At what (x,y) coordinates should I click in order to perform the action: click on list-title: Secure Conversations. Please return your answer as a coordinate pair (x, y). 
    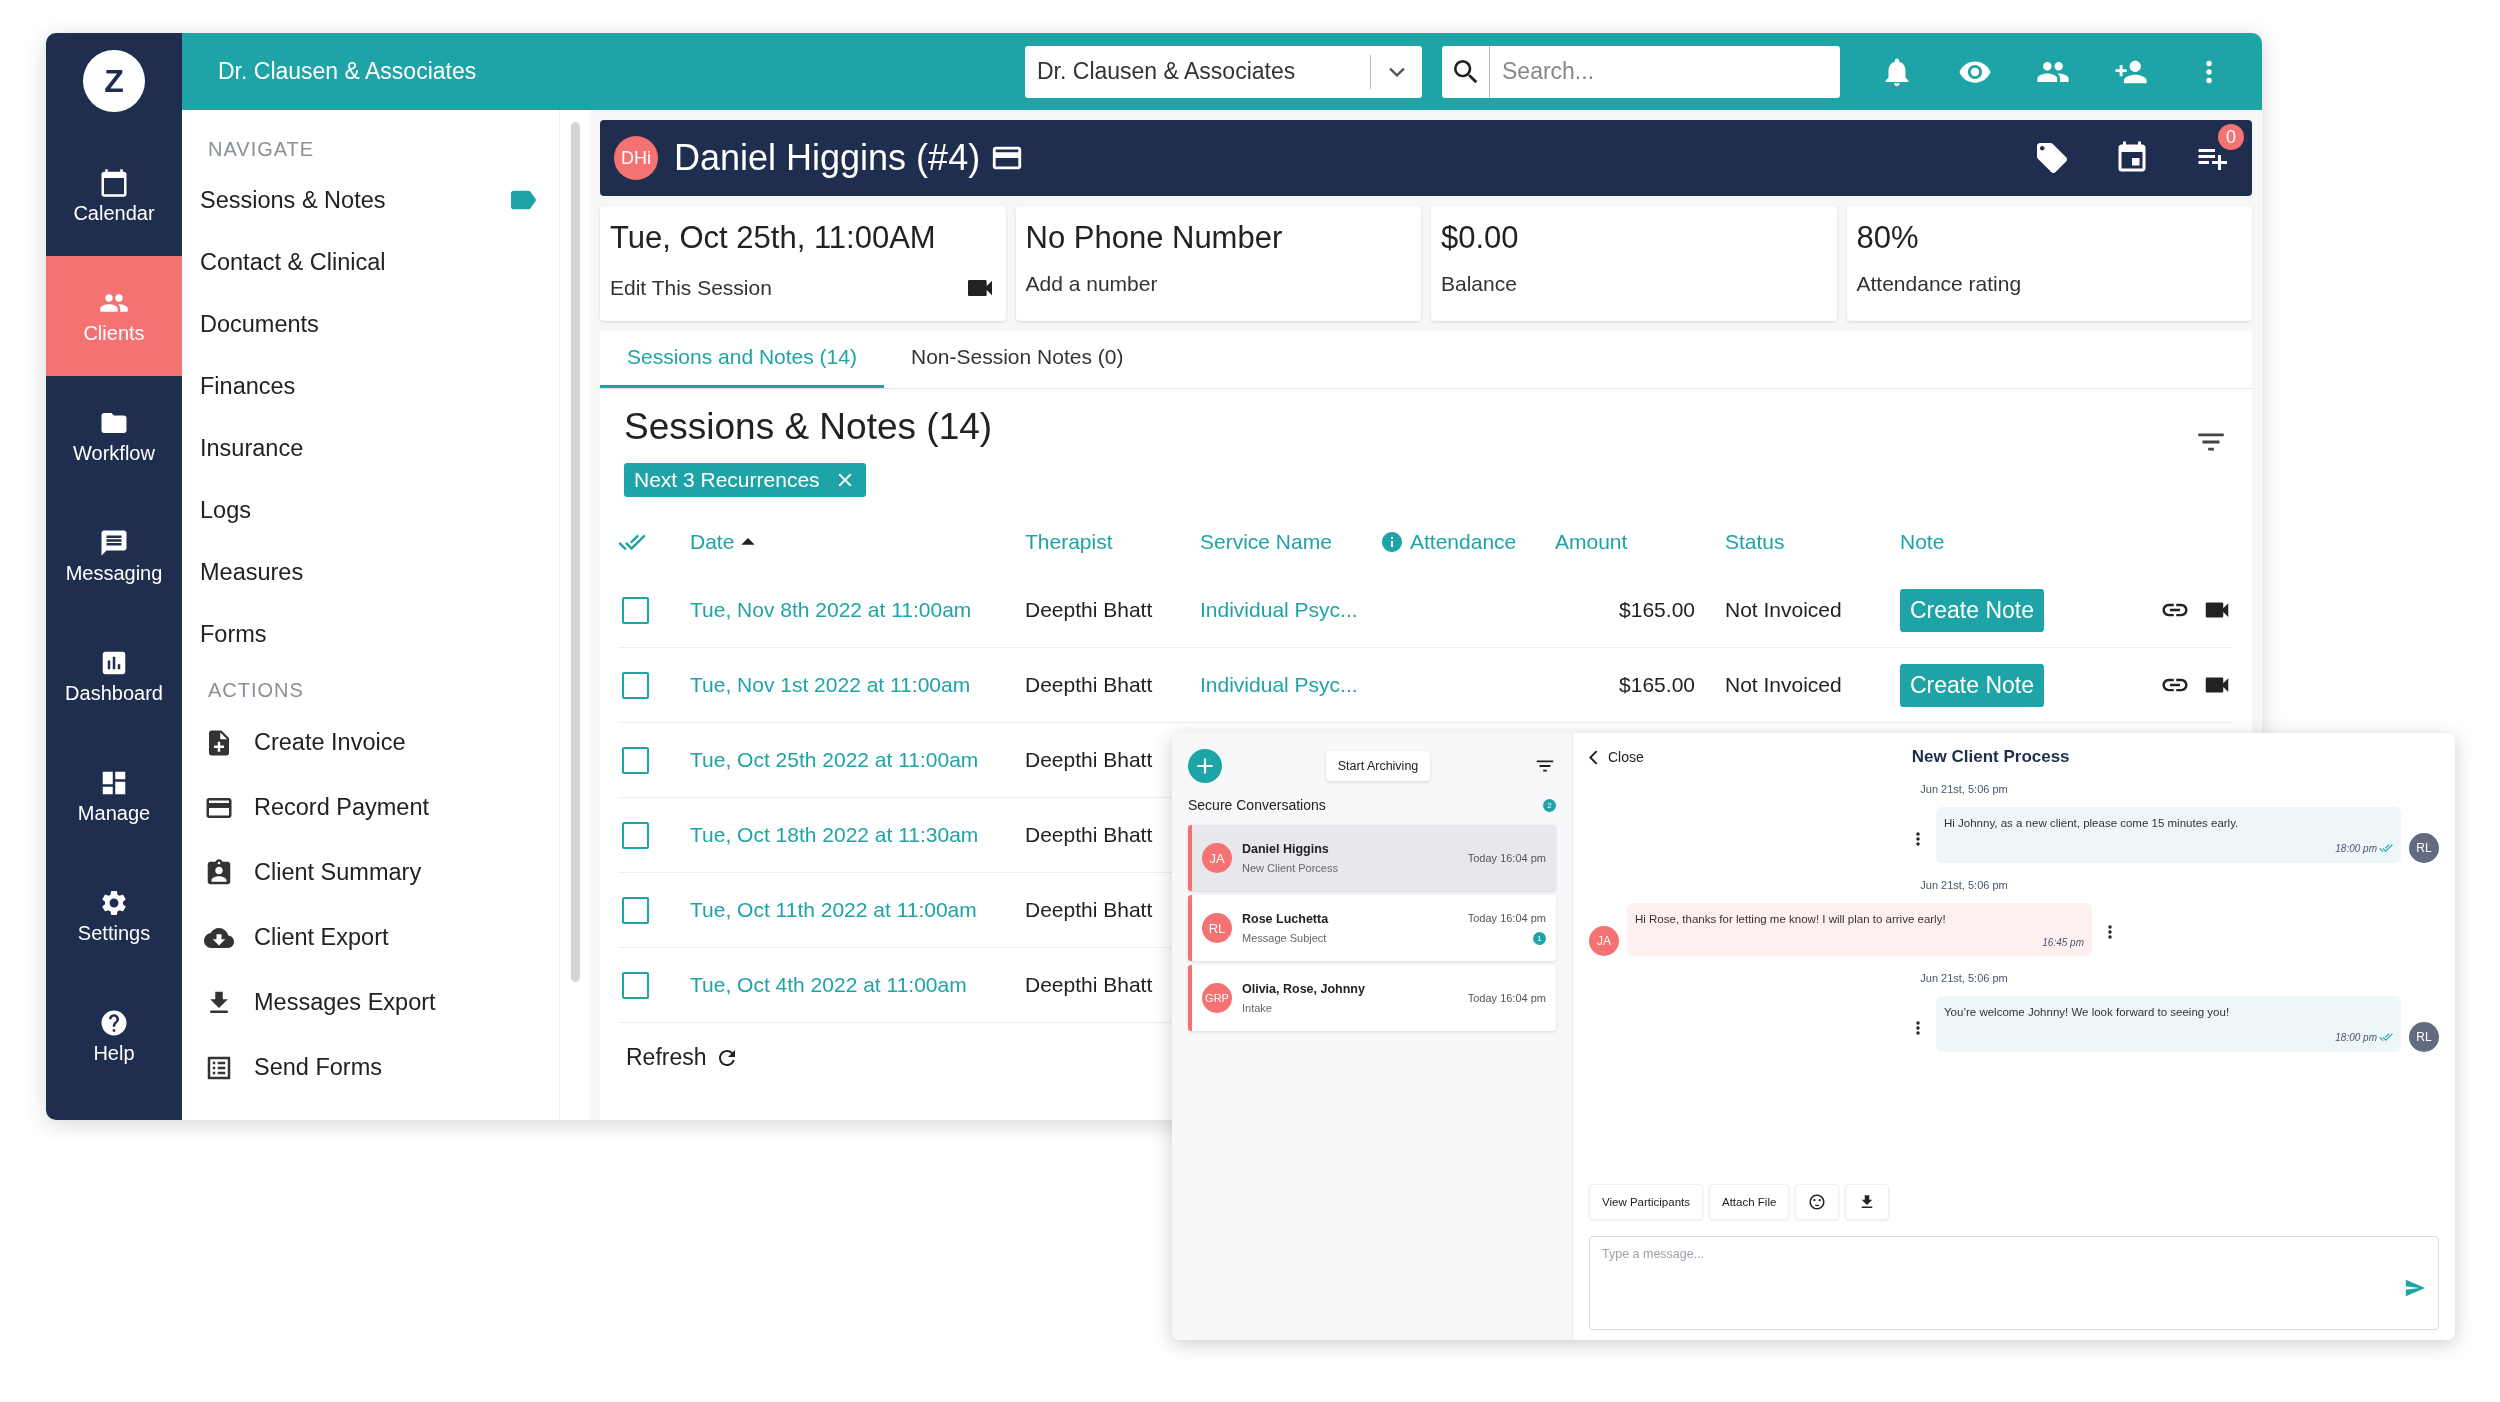
    Looking at the image, I should click on (1257, 805).